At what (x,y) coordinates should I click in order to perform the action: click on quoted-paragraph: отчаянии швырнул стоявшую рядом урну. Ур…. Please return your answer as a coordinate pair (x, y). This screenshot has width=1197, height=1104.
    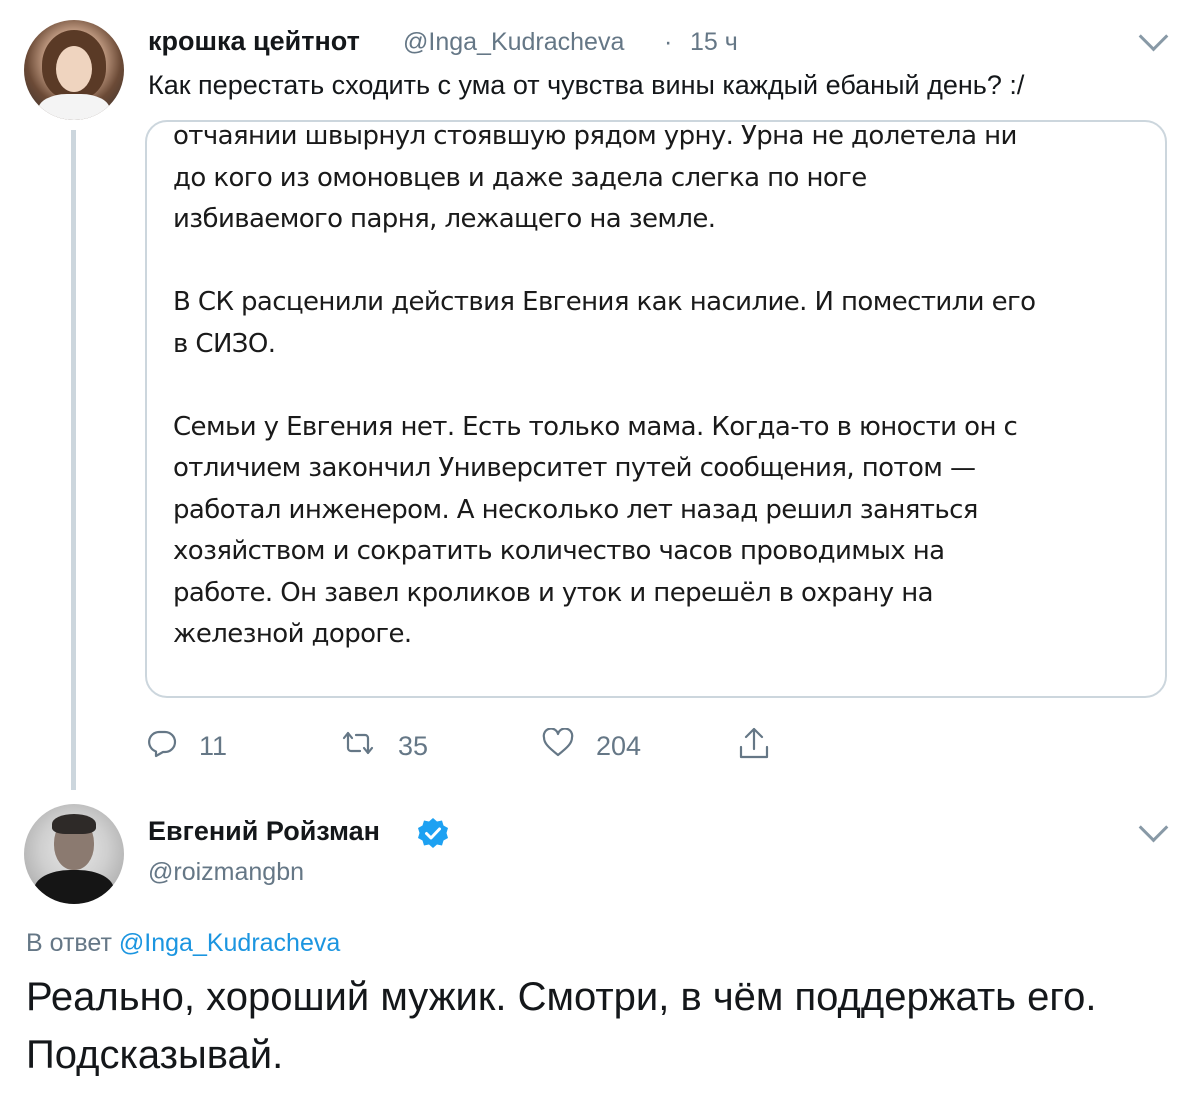
    Looking at the image, I should click on (595, 177).